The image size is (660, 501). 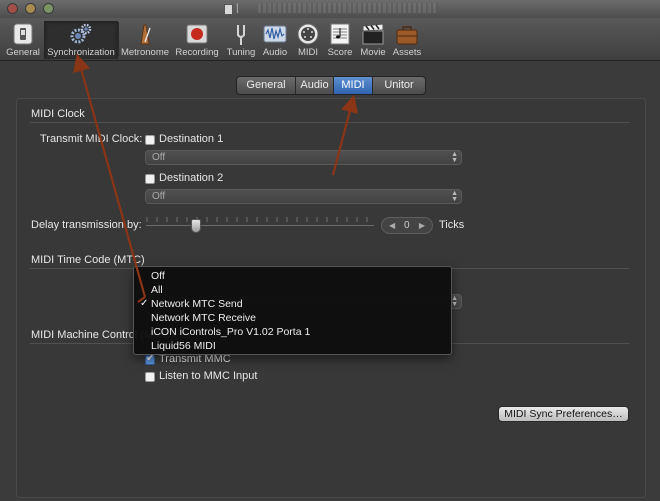 I want to click on toolbar-label: Recording, so click(x=197, y=52).